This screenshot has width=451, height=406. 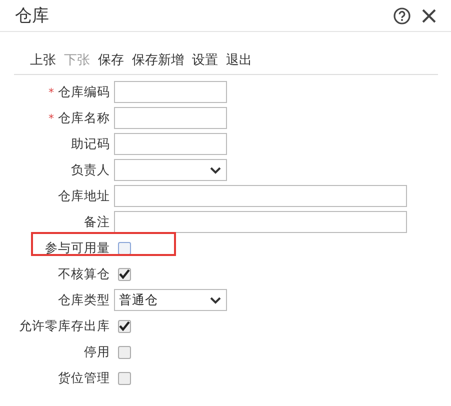 I want to click on field-label: 停用, so click(x=97, y=351).